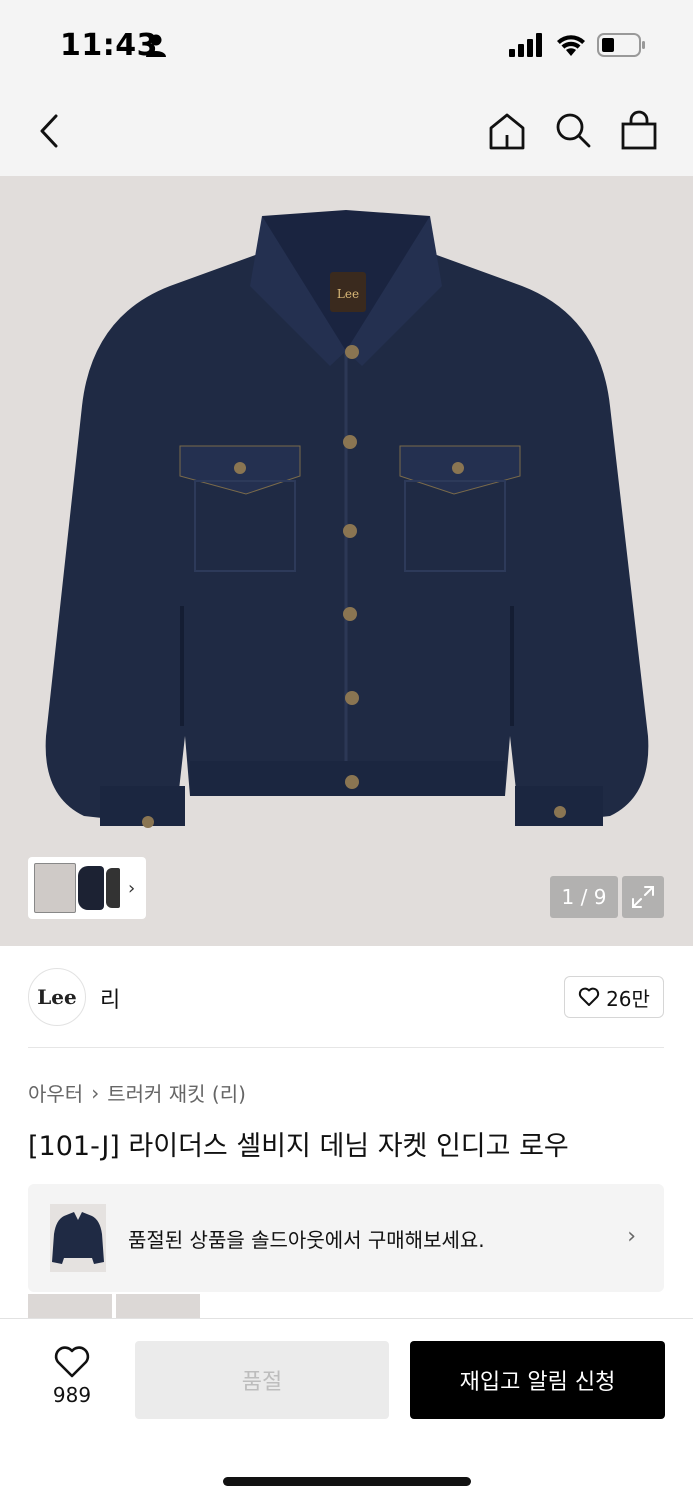  What do you see at coordinates (346, 133) in the screenshot?
I see `top-navigation` at bounding box center [346, 133].